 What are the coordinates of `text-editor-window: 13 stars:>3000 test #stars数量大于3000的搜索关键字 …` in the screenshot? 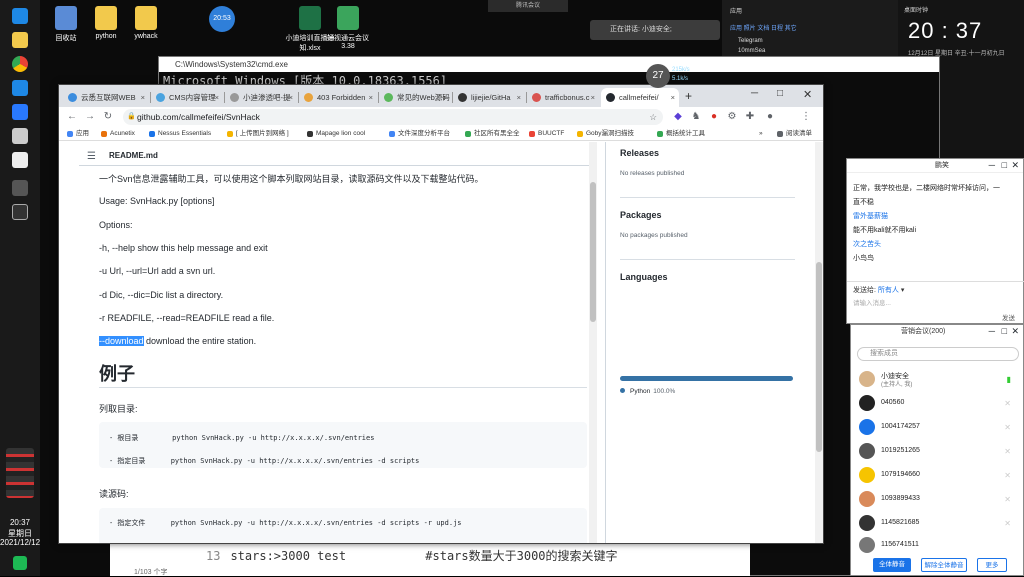 It's located at (430, 558).